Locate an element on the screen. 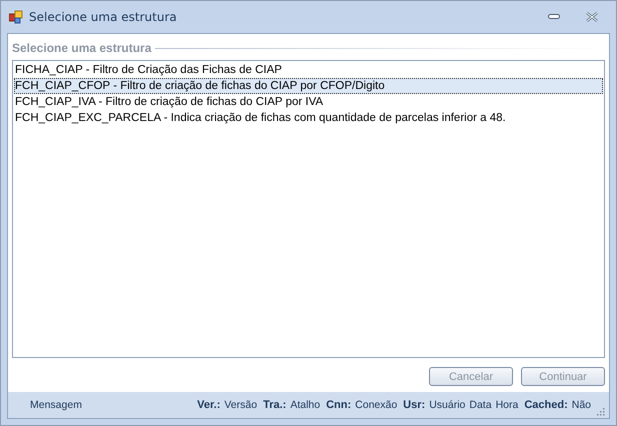 The image size is (617, 426). status-label: Ver.: is located at coordinates (208, 405).